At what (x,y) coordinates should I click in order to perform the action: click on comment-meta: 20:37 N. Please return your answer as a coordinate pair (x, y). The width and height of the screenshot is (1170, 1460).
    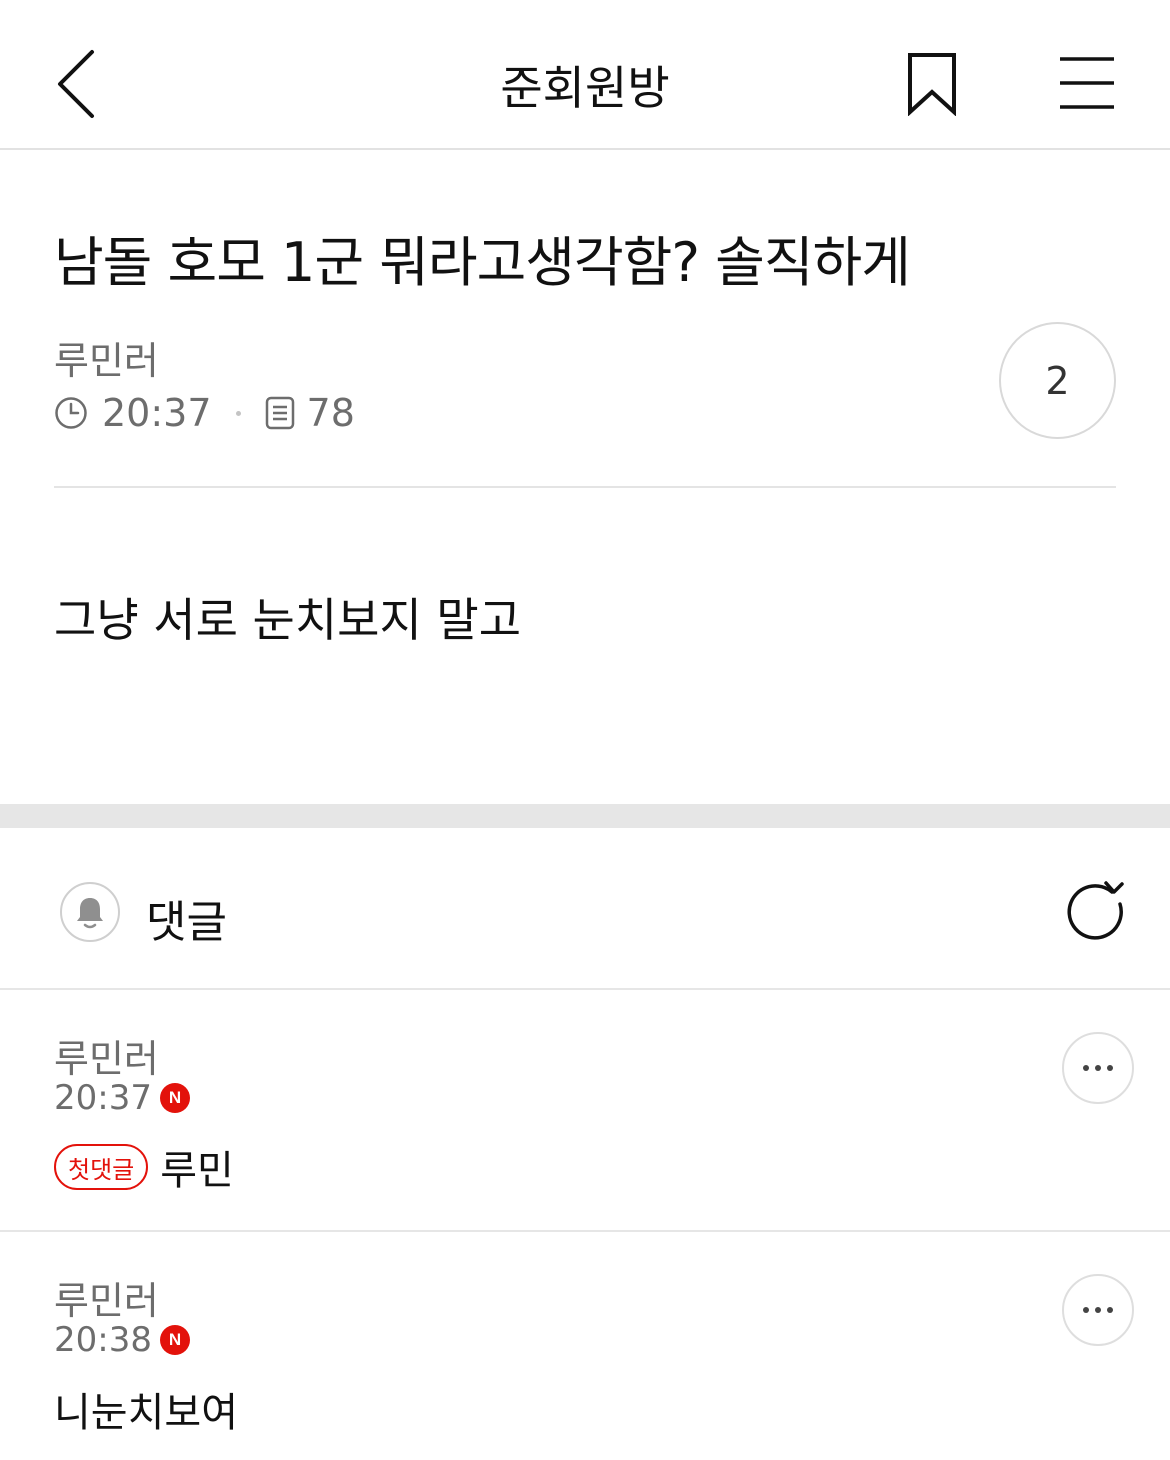
    Looking at the image, I should click on (122, 1098).